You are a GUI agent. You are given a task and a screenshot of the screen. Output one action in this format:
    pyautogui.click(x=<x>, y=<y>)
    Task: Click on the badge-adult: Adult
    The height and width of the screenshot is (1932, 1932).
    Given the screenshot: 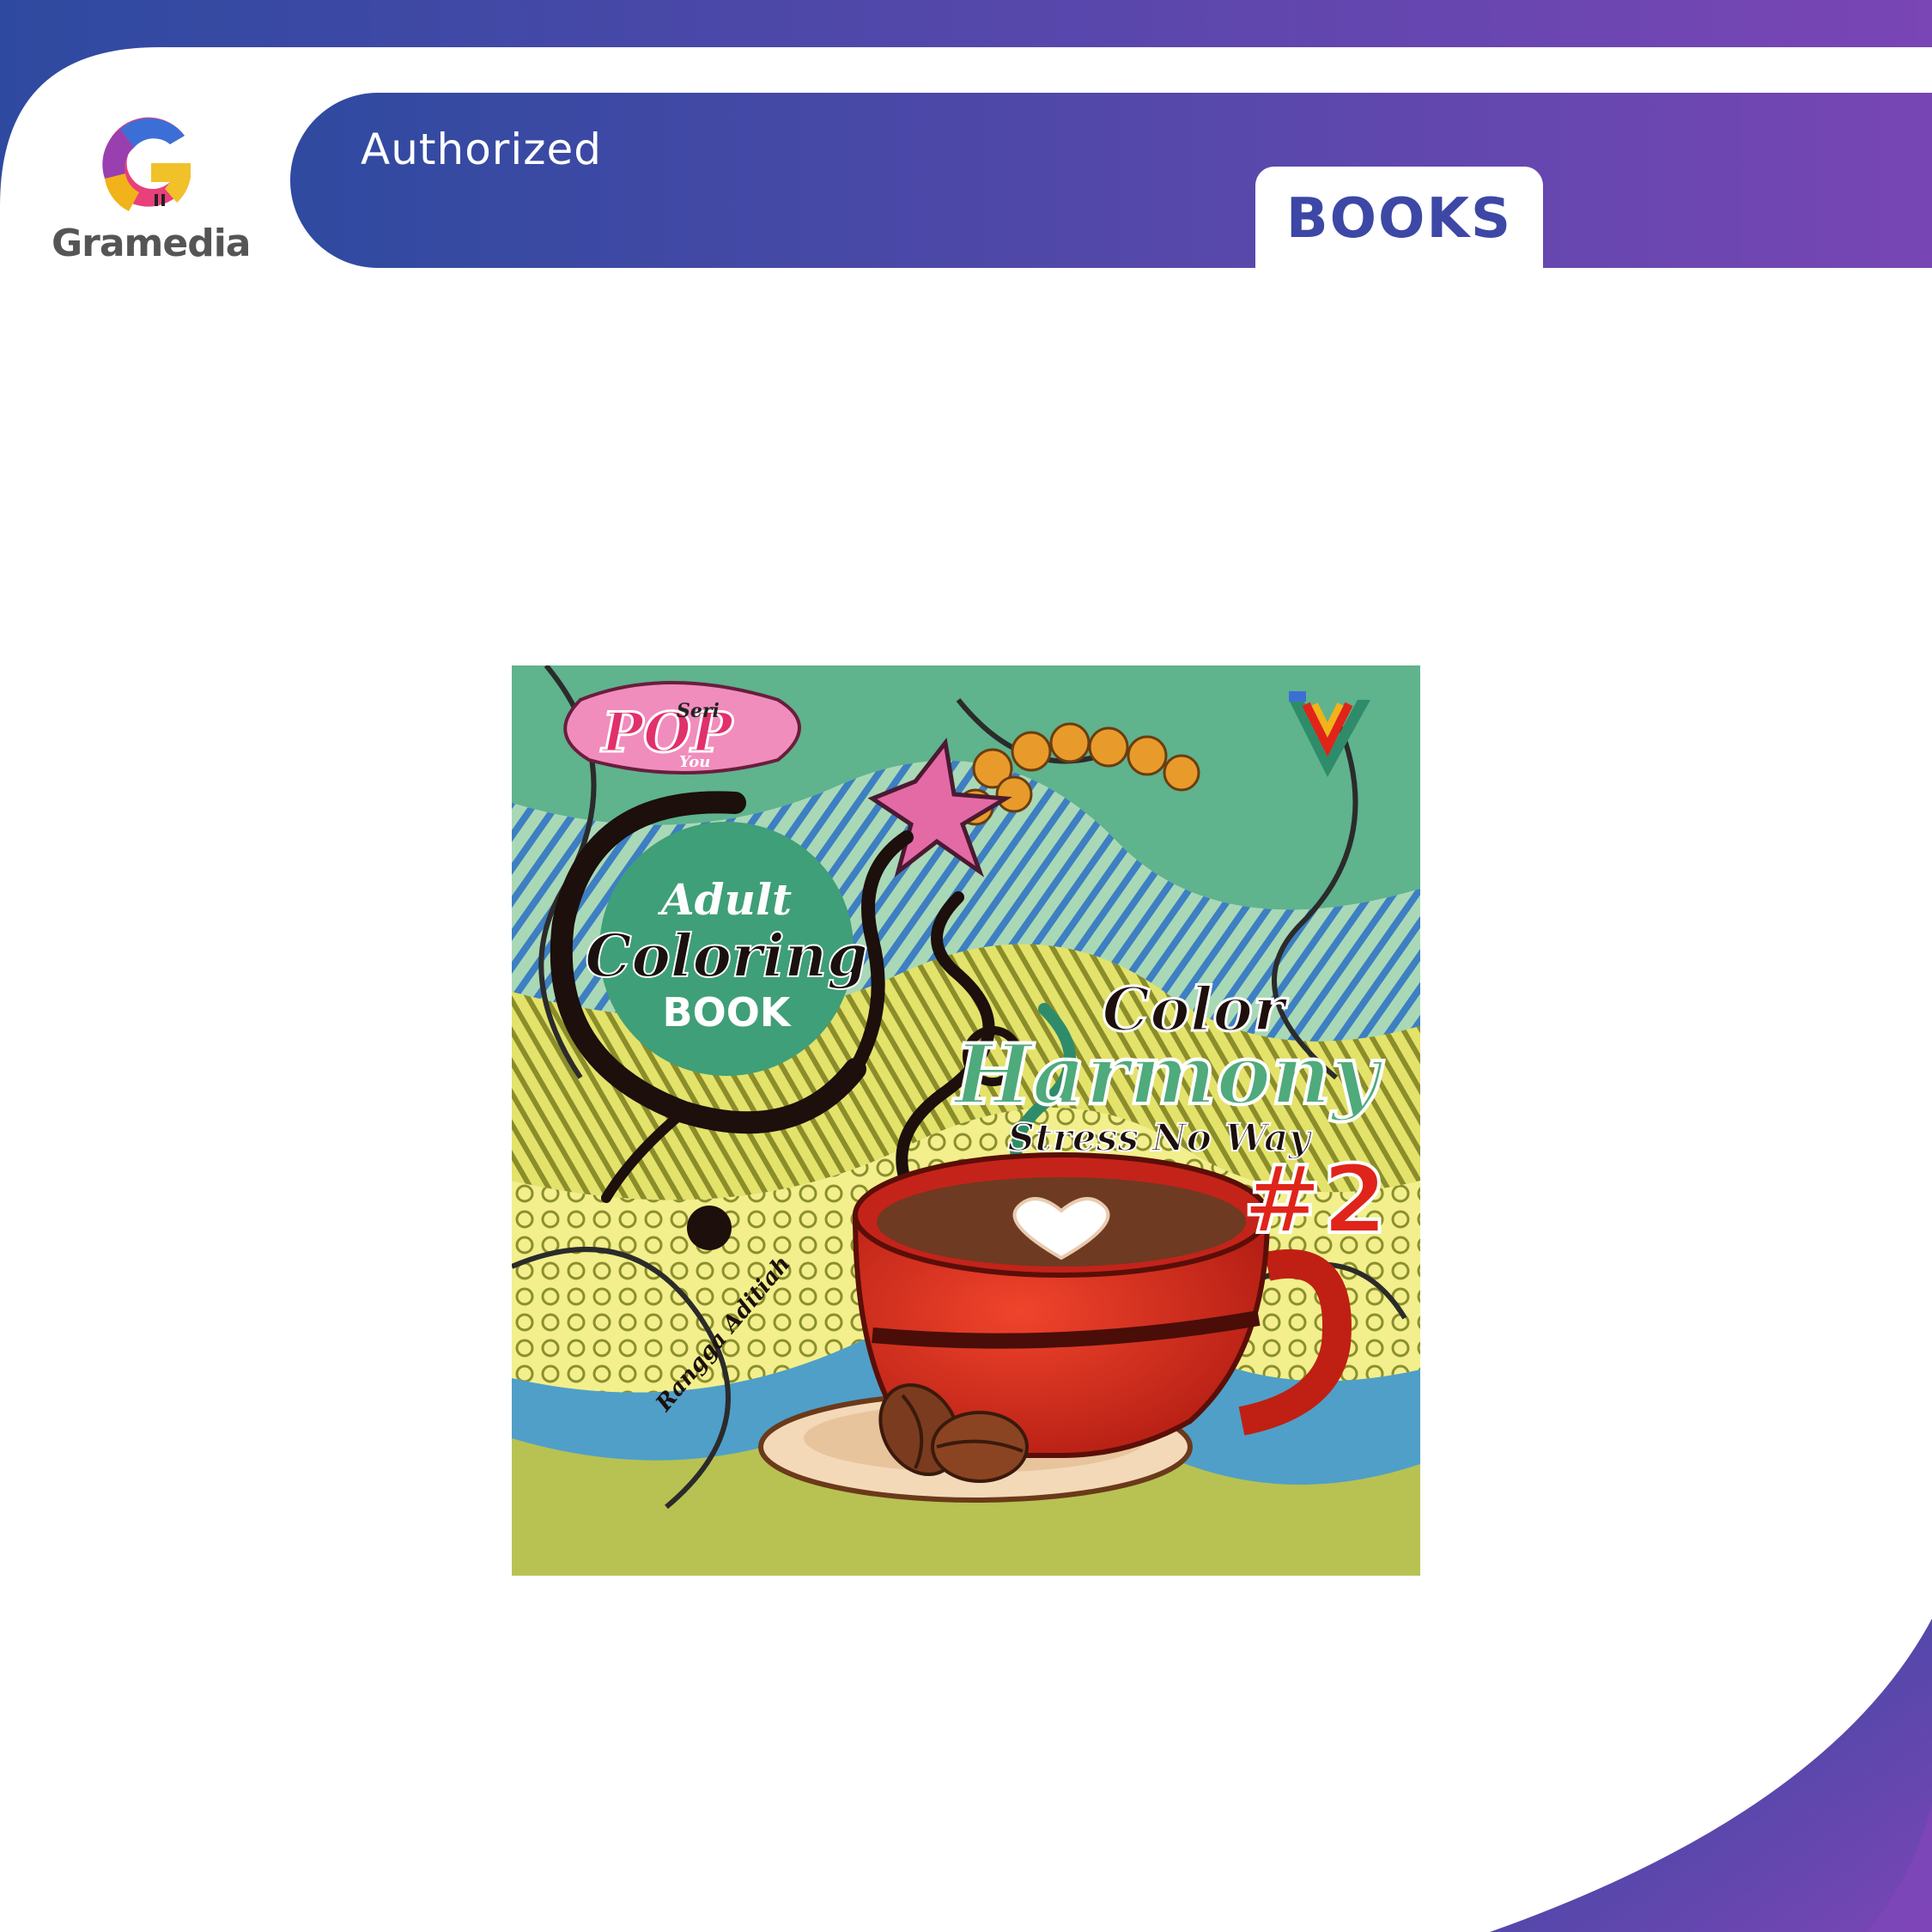 What is the action you would take?
    pyautogui.click(x=725, y=900)
    